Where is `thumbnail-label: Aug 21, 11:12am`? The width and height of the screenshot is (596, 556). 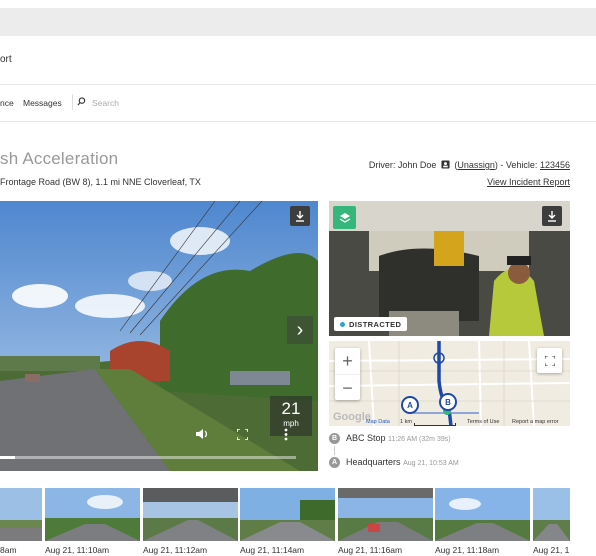 thumbnail-label: Aug 21, 11:12am is located at coordinates (175, 550).